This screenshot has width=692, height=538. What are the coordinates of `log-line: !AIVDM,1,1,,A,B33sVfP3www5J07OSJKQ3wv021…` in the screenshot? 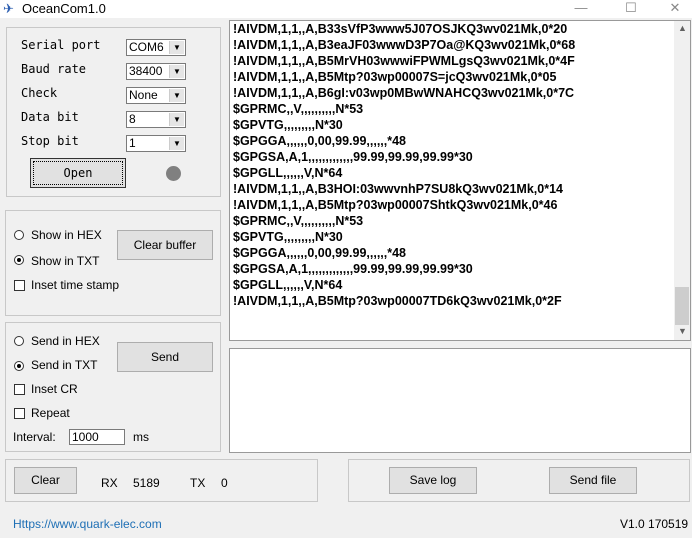 It's located at (400, 29).